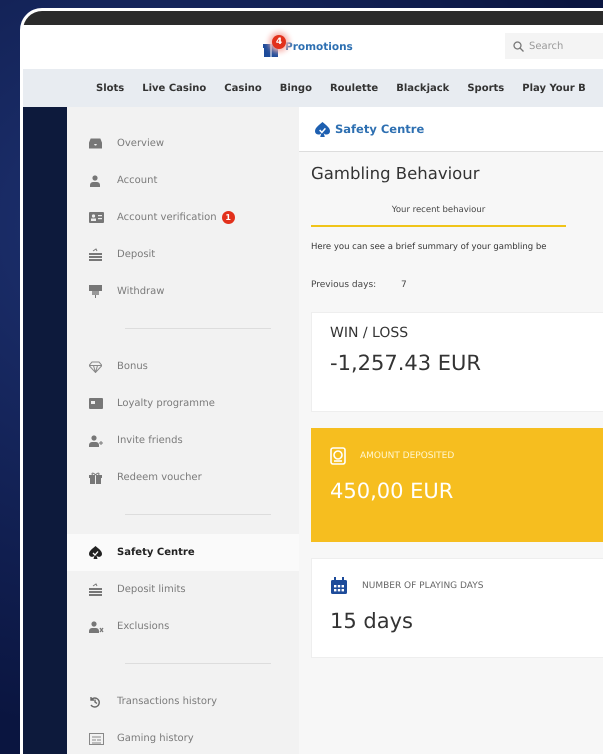  What do you see at coordinates (354, 88) in the screenshot?
I see `nav-link: Roulette` at bounding box center [354, 88].